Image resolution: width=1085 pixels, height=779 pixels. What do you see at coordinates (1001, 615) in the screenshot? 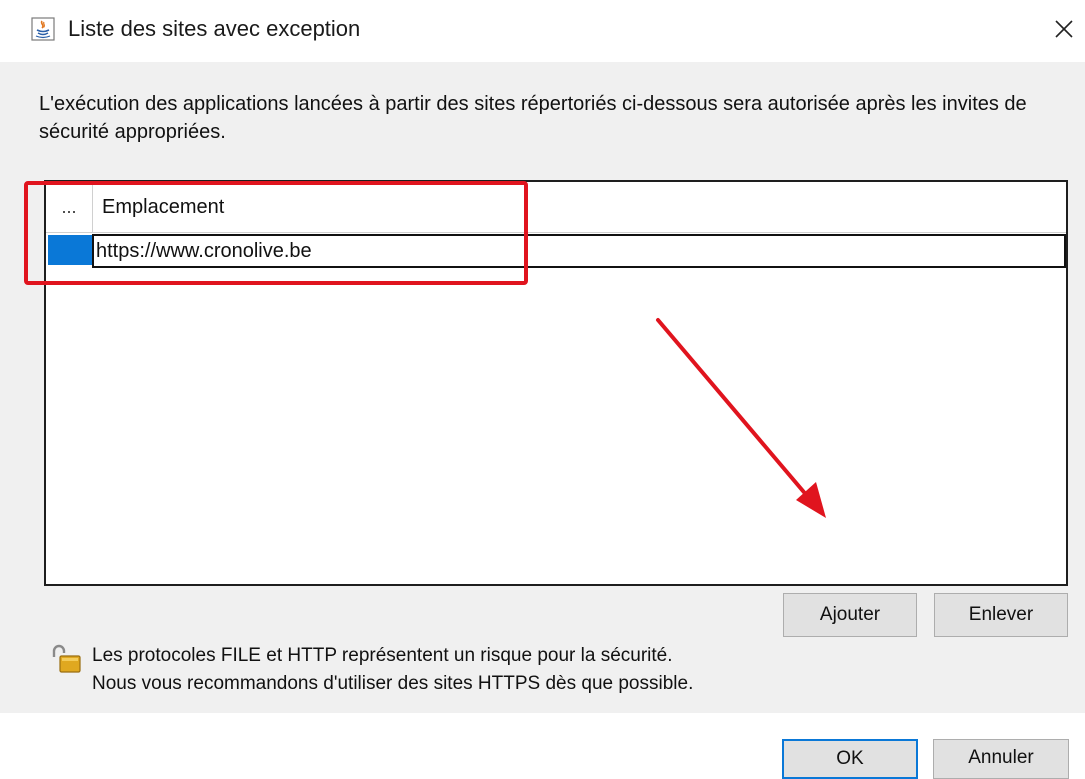
I see `remove-button: Enlever` at bounding box center [1001, 615].